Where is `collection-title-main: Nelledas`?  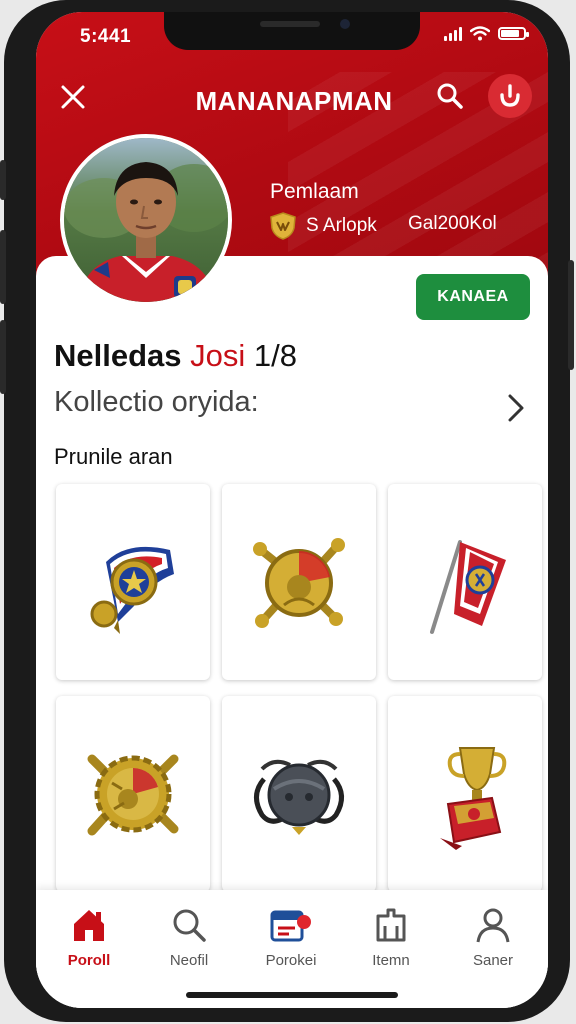 collection-title-main: Nelledas is located at coordinates (118, 355).